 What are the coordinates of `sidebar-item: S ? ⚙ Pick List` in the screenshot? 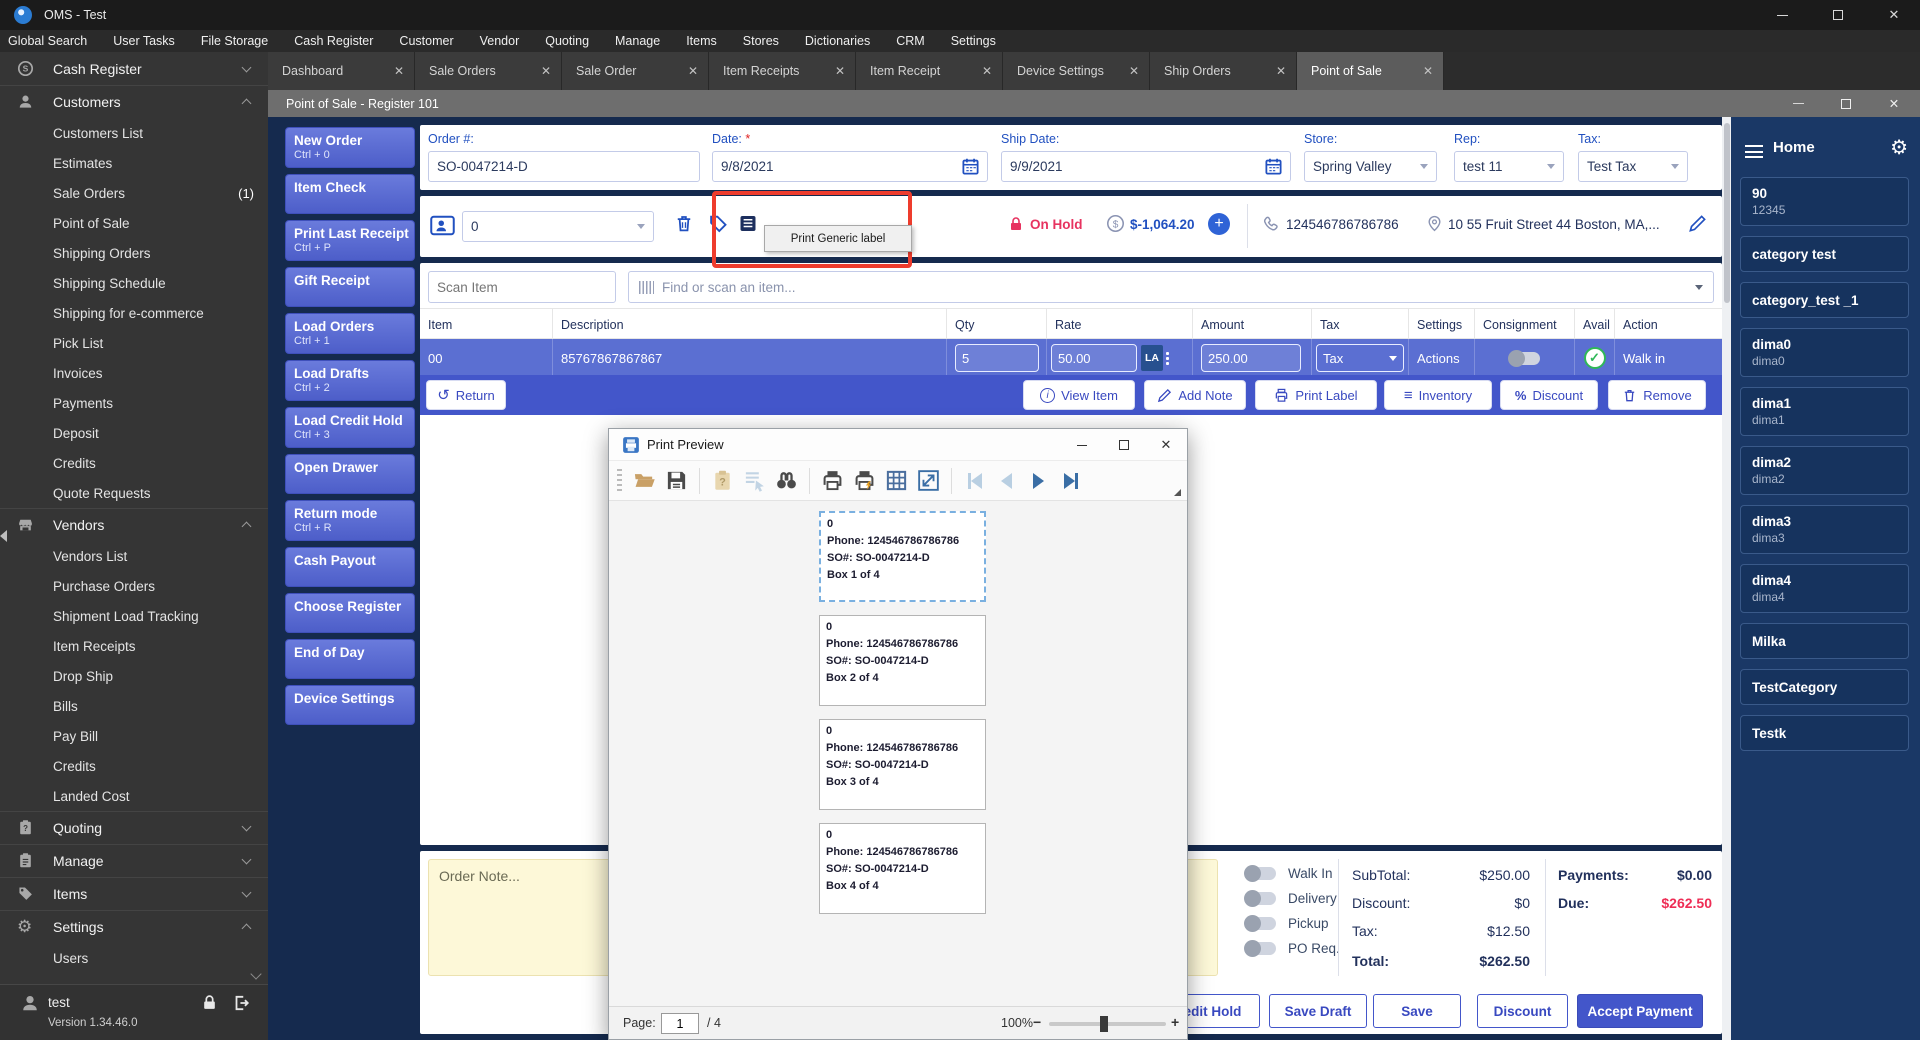 It's located at (134, 343).